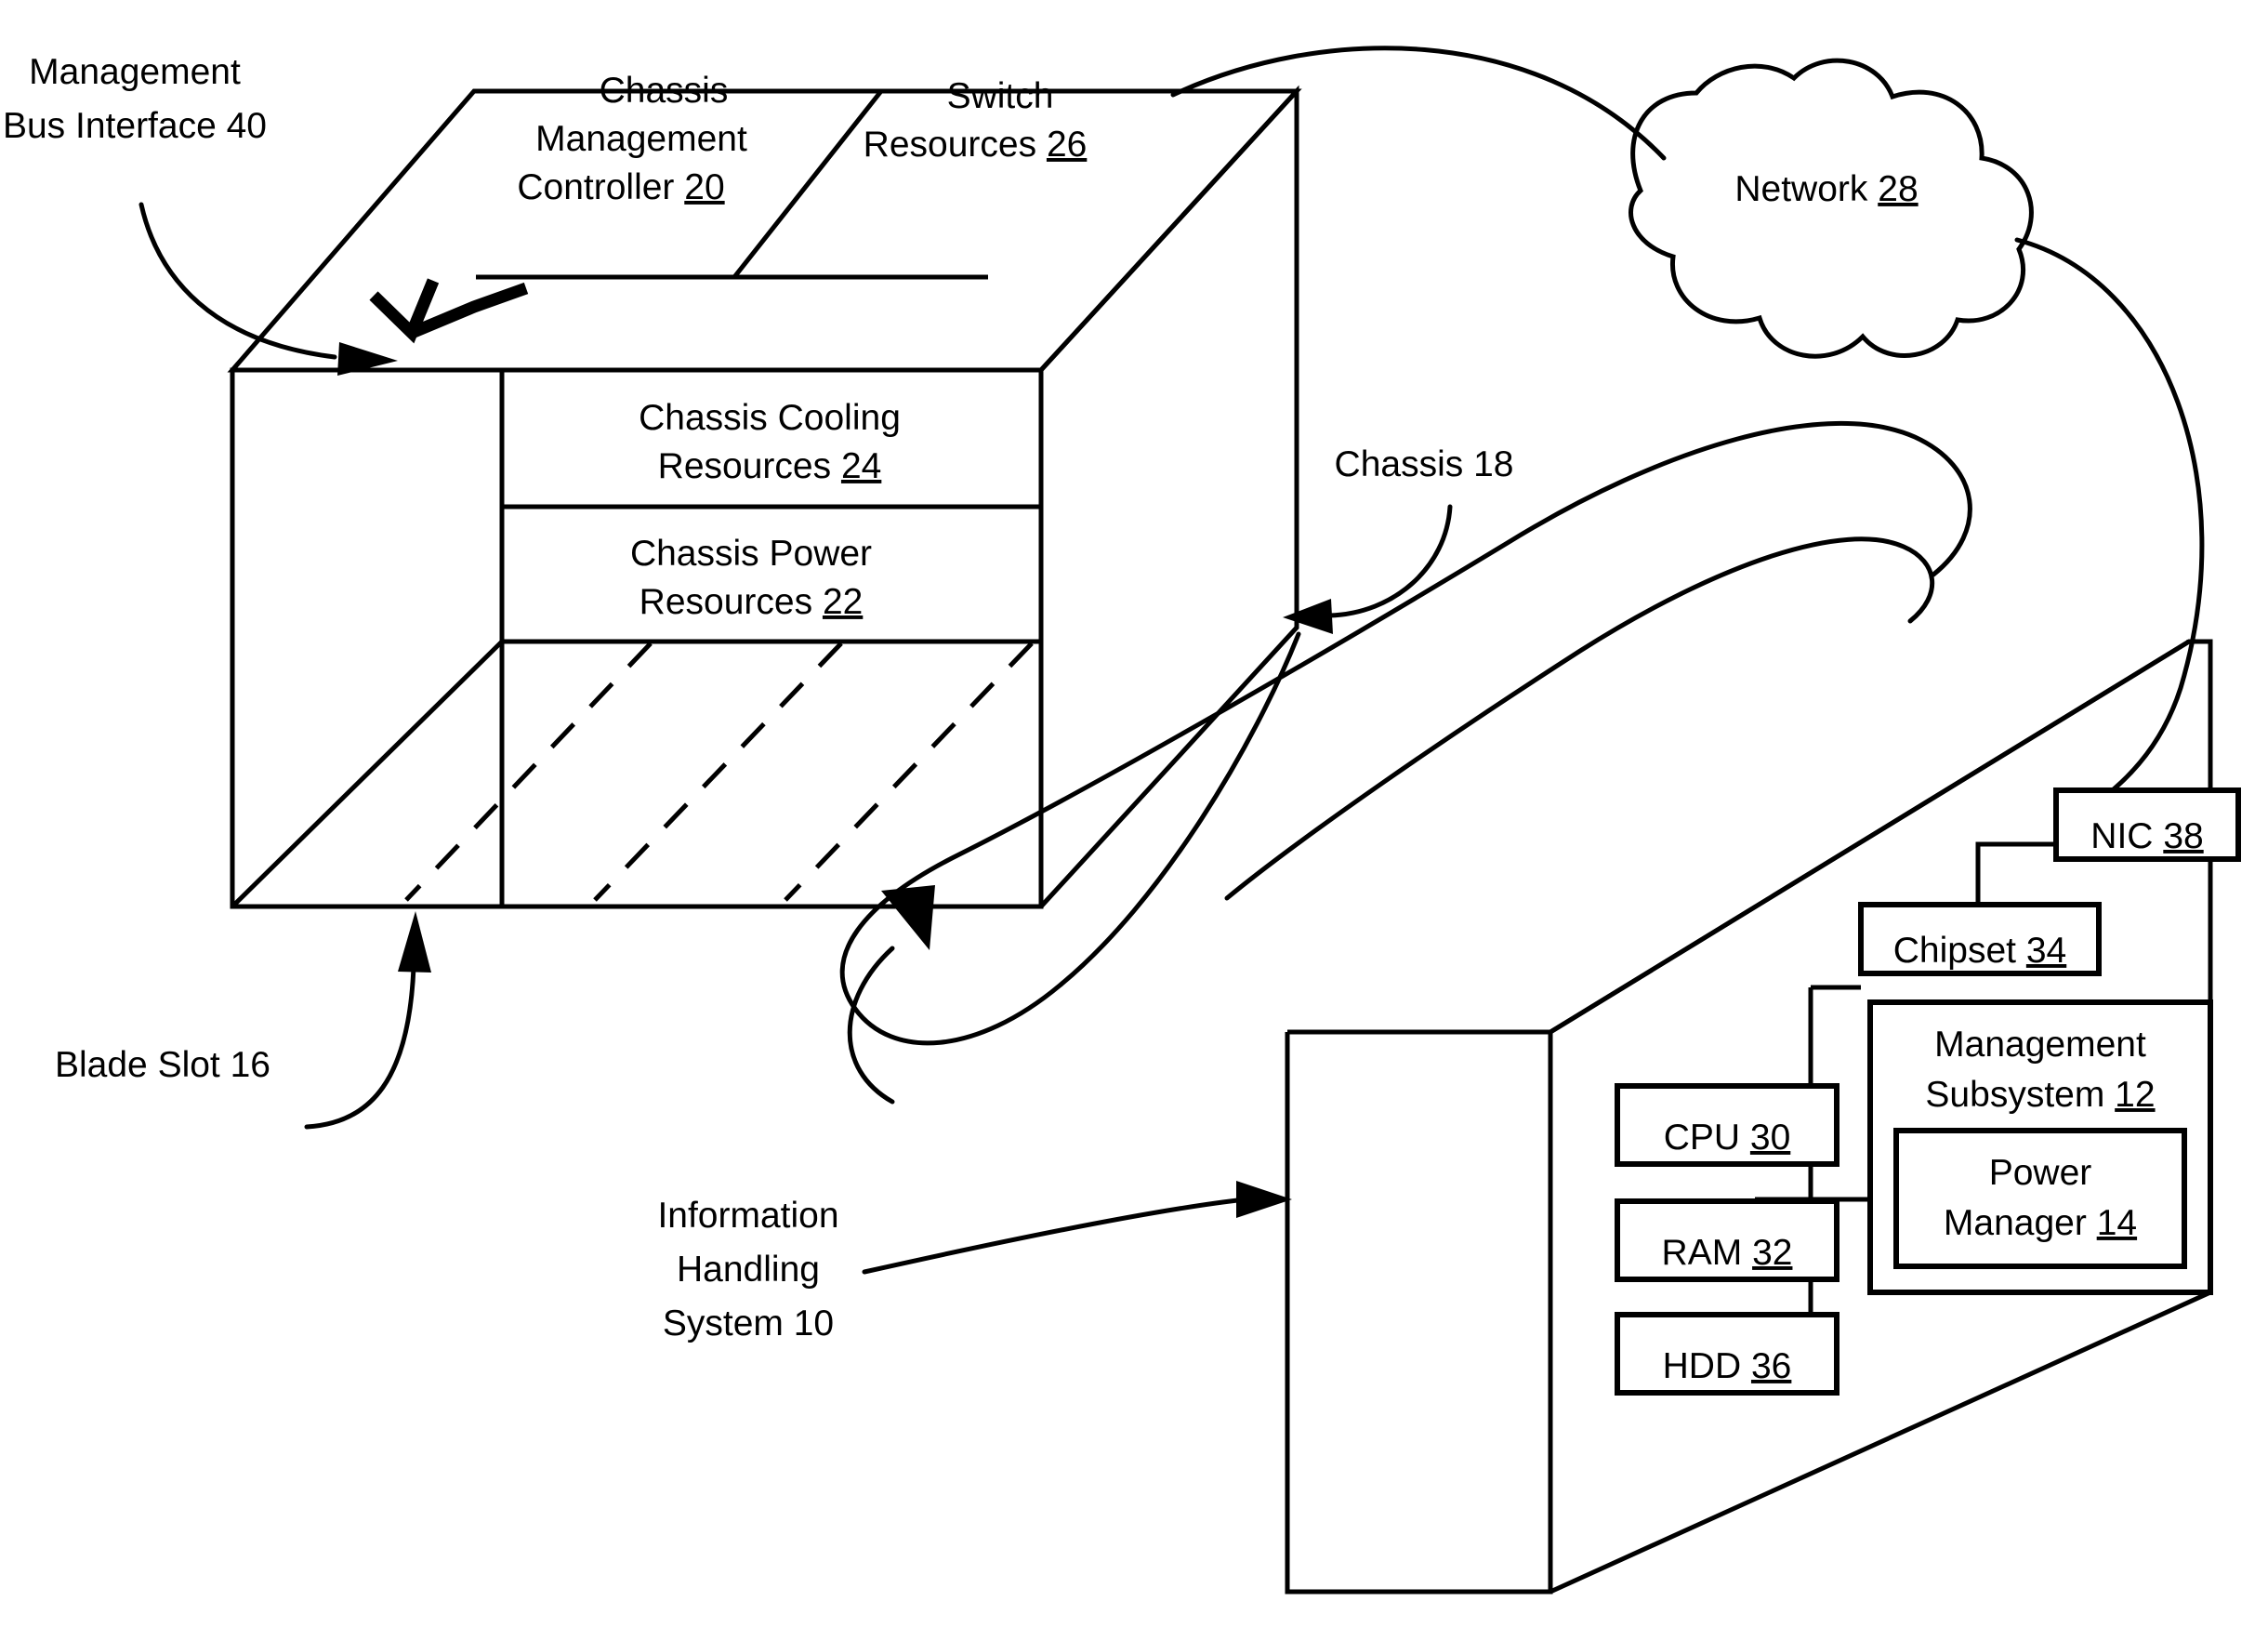 The width and height of the screenshot is (2268, 1641). Describe the element at coordinates (1169, 496) in the screenshot. I see `chassis-right-face` at that location.